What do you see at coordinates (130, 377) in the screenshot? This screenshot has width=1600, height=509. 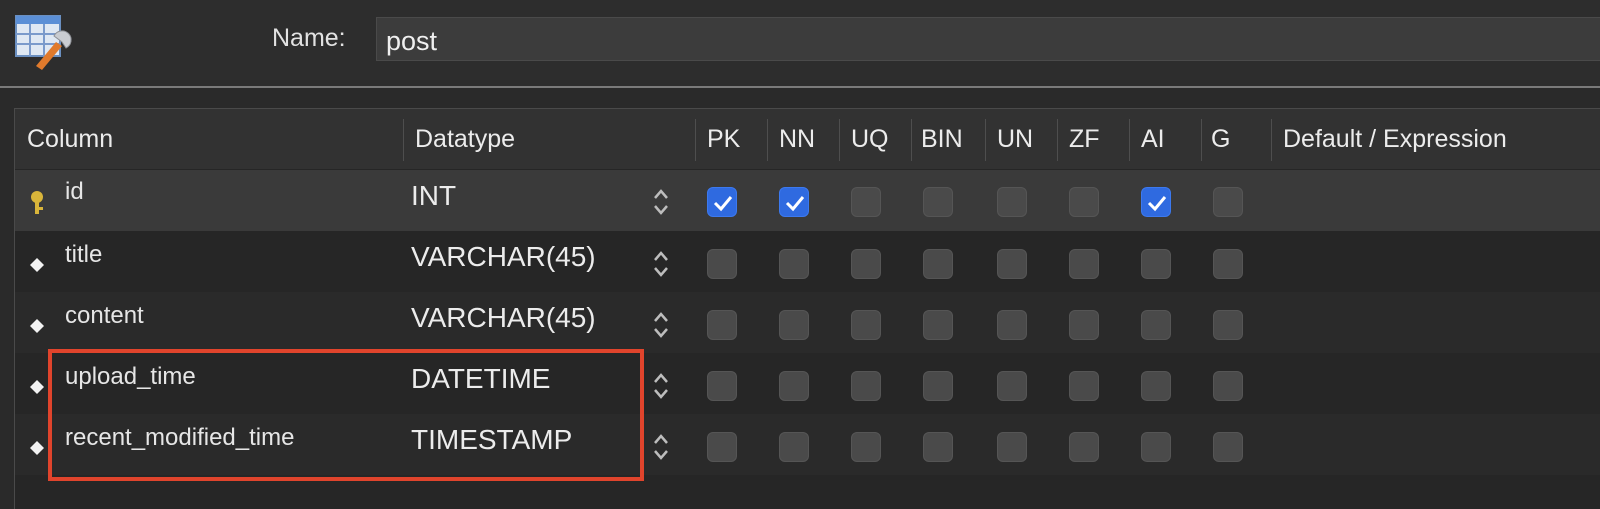 I see `column-name: upload_time` at bounding box center [130, 377].